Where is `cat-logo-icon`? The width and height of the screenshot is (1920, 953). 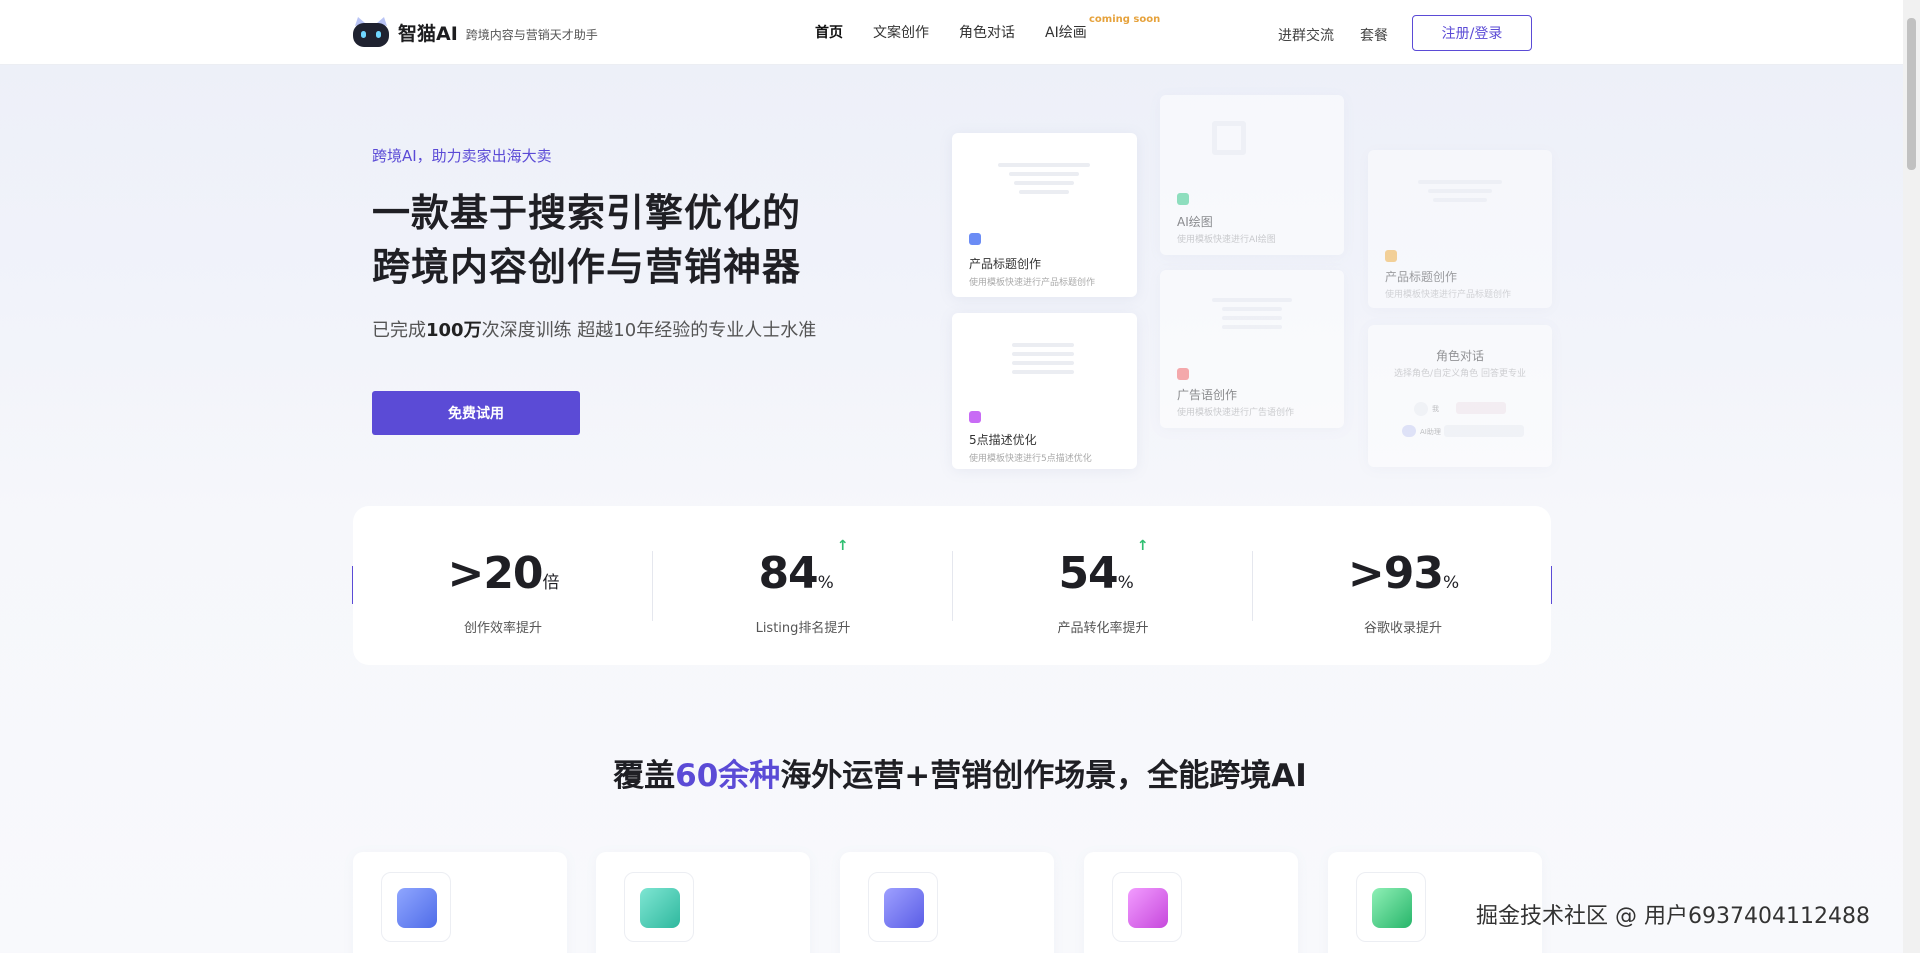 cat-logo-icon is located at coordinates (371, 32).